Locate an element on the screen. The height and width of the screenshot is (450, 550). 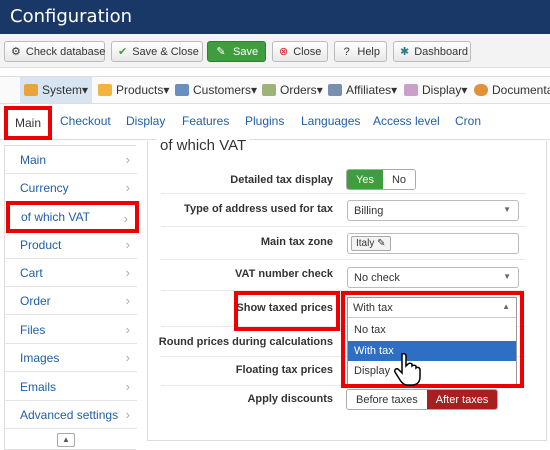
hand-cursor-icon is located at coordinates (407, 369).